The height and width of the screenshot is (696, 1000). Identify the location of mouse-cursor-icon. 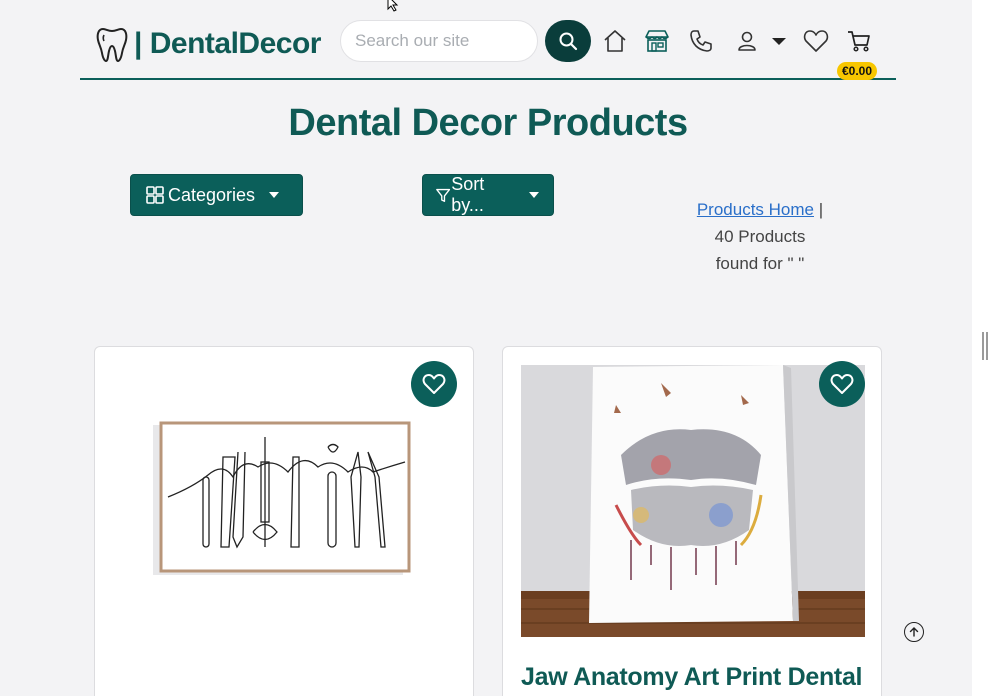
(393, 6).